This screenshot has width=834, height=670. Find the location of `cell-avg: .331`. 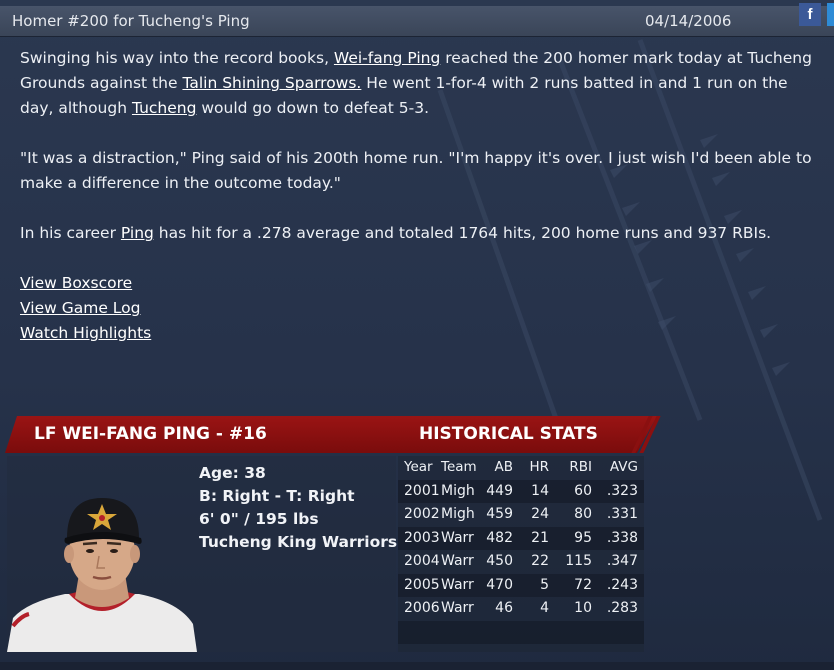

cell-avg: .331 is located at coordinates (622, 514).